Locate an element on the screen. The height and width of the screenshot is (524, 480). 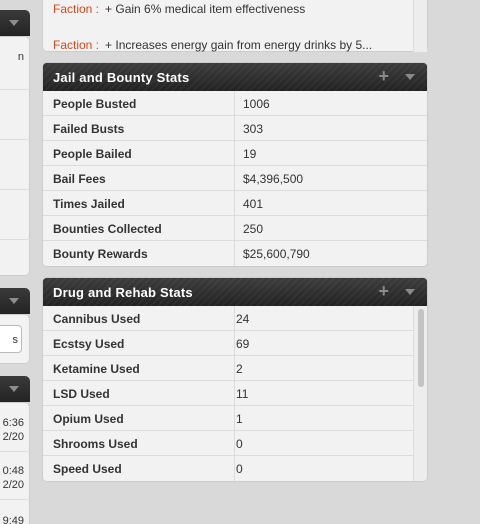
stat-value: 1006 is located at coordinates (256, 104).